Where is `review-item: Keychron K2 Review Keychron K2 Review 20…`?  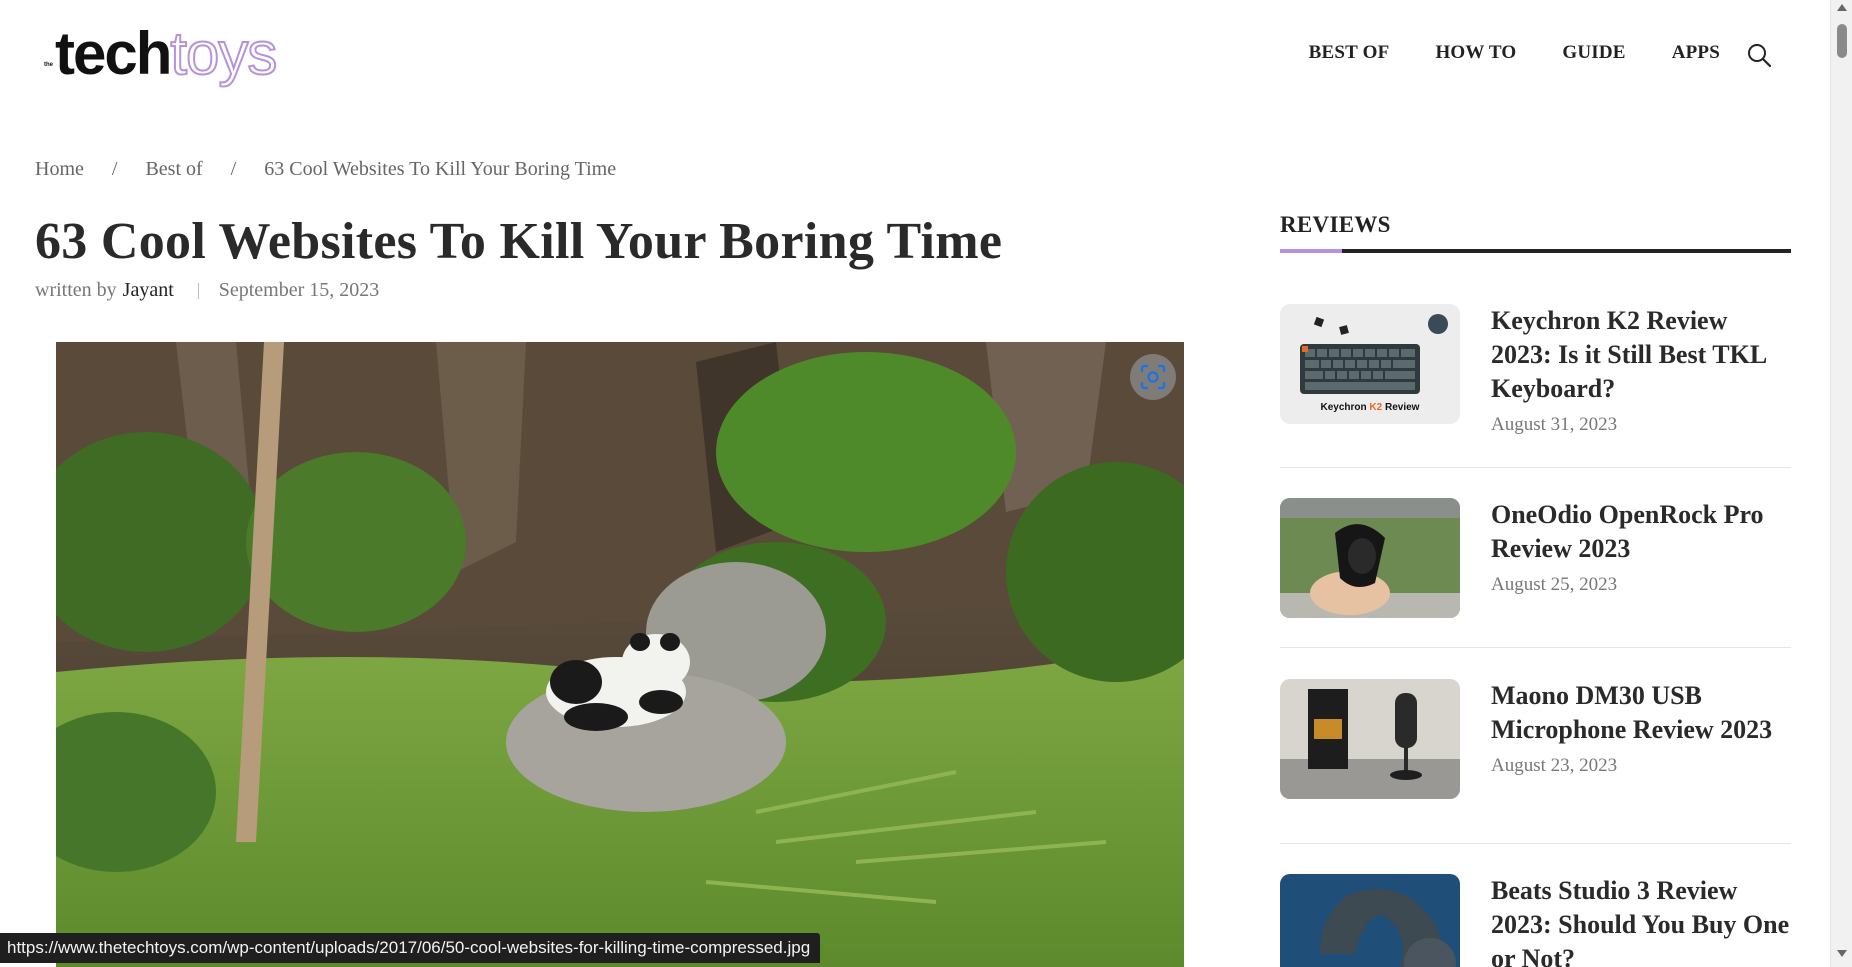 review-item: Keychron K2 Review Keychron K2 Review 20… is located at coordinates (1535, 370).